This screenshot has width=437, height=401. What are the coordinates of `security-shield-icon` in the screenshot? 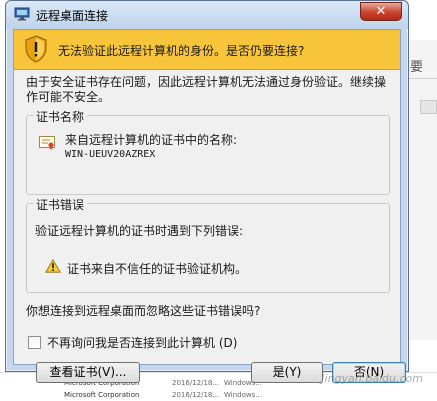 It's located at (36, 49).